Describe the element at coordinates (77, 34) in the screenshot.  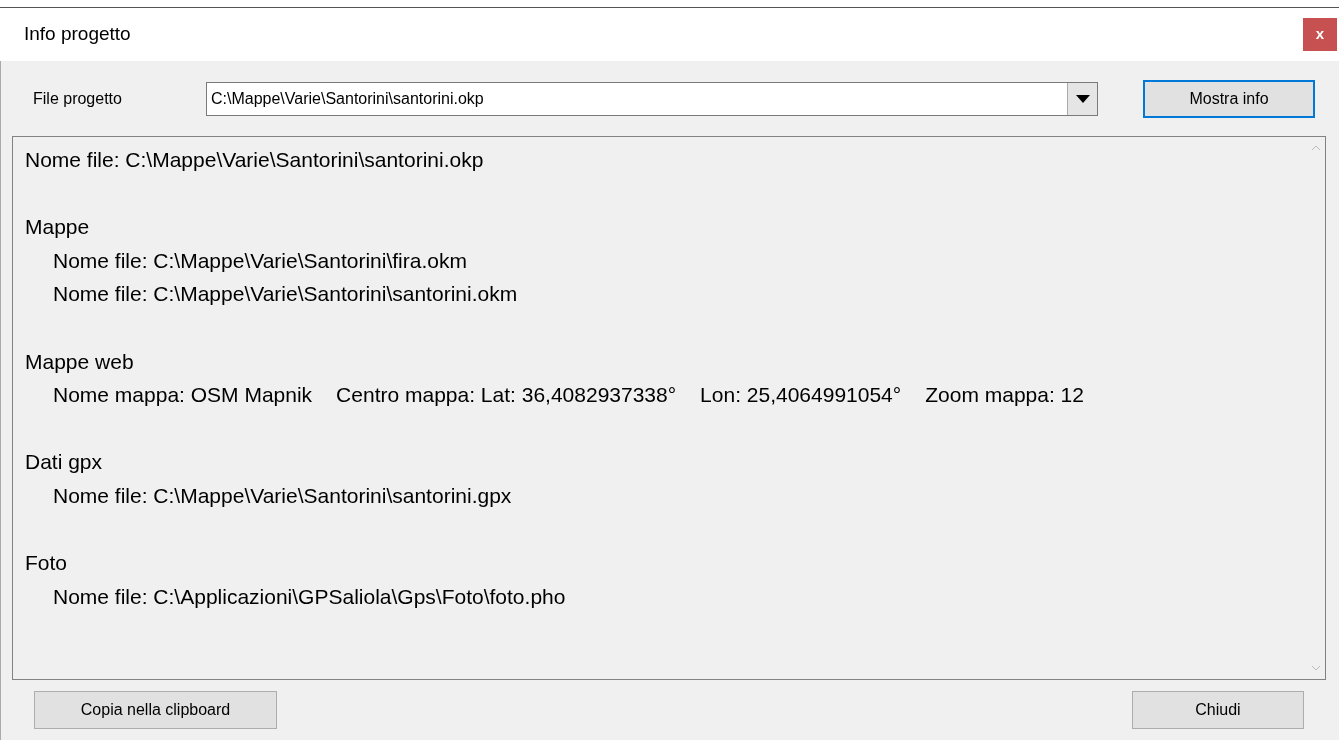
I see `window-title: Info progetto` at that location.